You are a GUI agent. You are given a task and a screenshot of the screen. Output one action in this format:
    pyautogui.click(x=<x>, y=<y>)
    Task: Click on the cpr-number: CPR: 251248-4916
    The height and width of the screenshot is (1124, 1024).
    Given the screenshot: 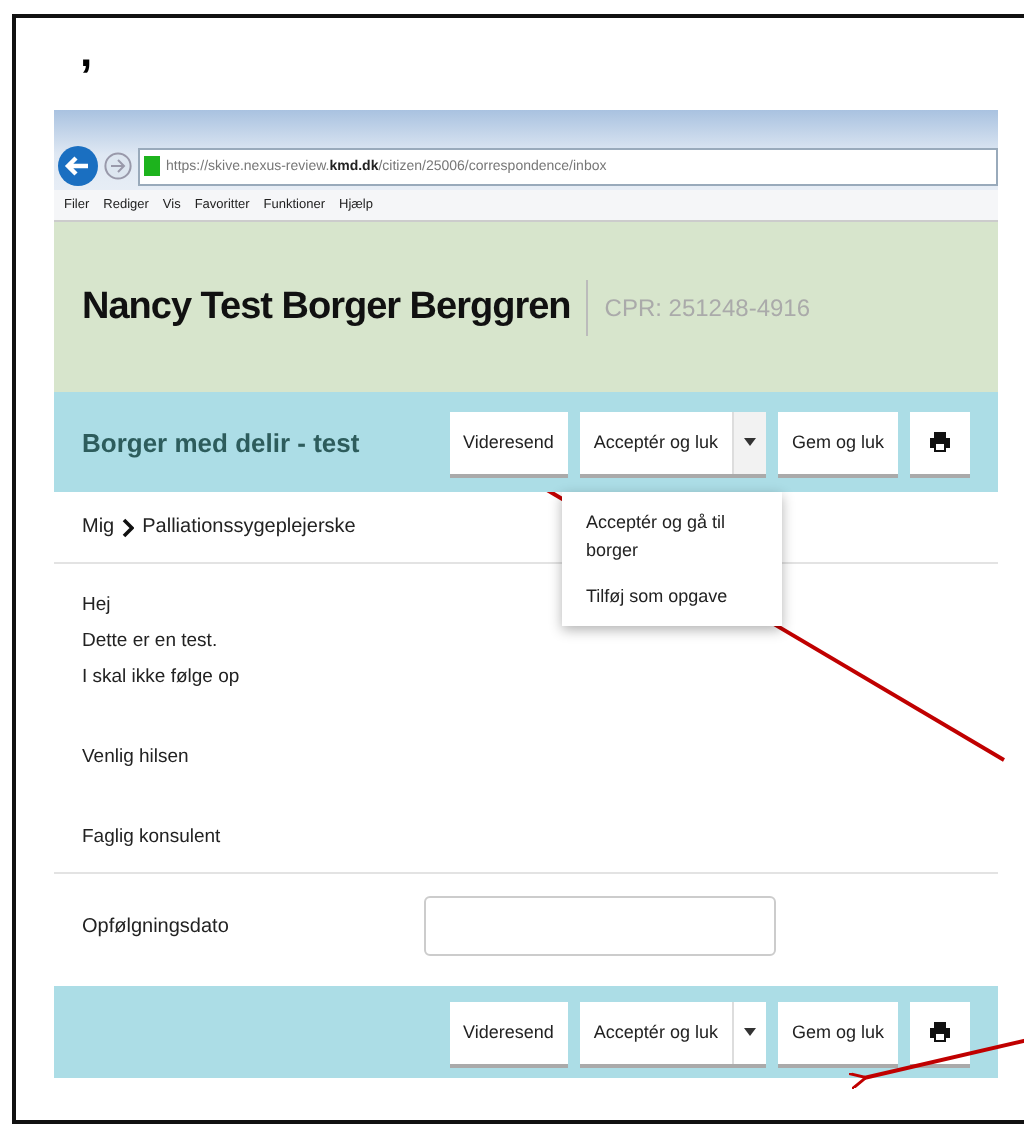 What is the action you would take?
    pyautogui.click(x=698, y=307)
    